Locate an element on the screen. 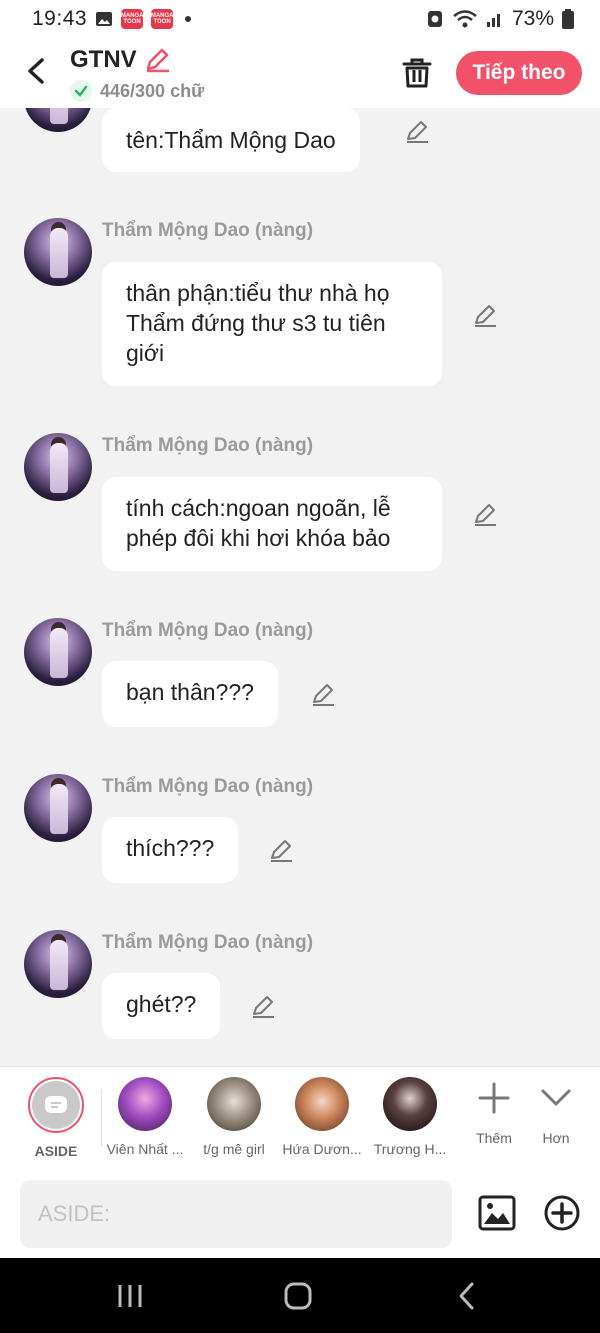  more-label: Hơn is located at coordinates (556, 1138).